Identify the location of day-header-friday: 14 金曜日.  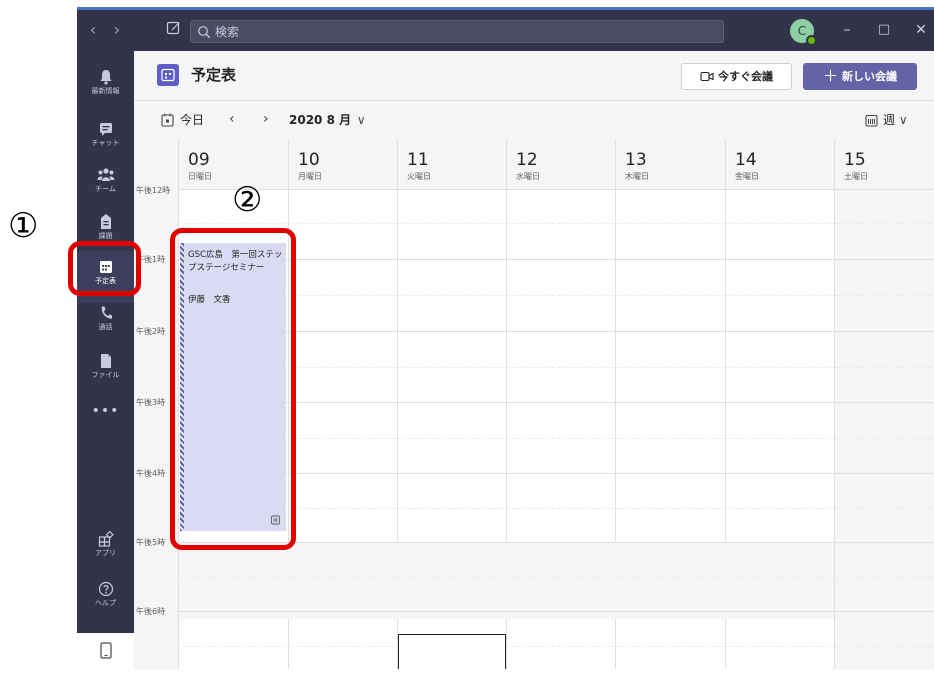
(779, 164).